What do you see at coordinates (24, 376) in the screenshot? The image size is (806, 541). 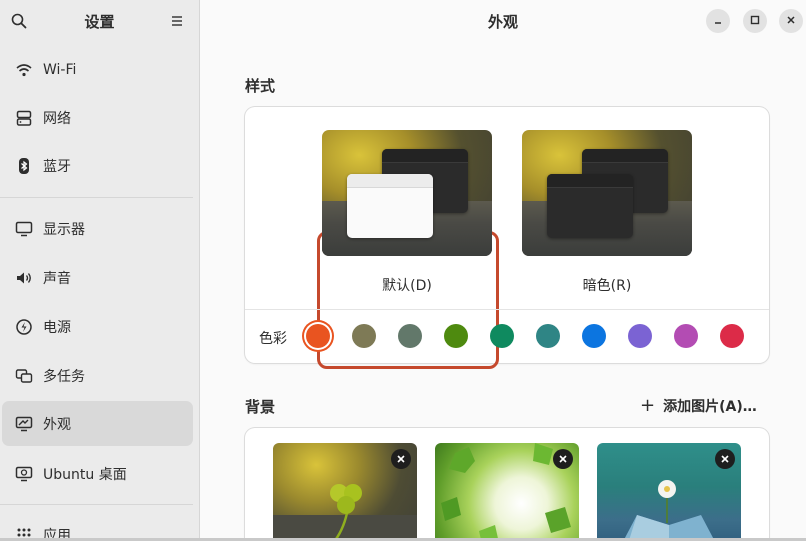 I see `multitasking-icon` at bounding box center [24, 376].